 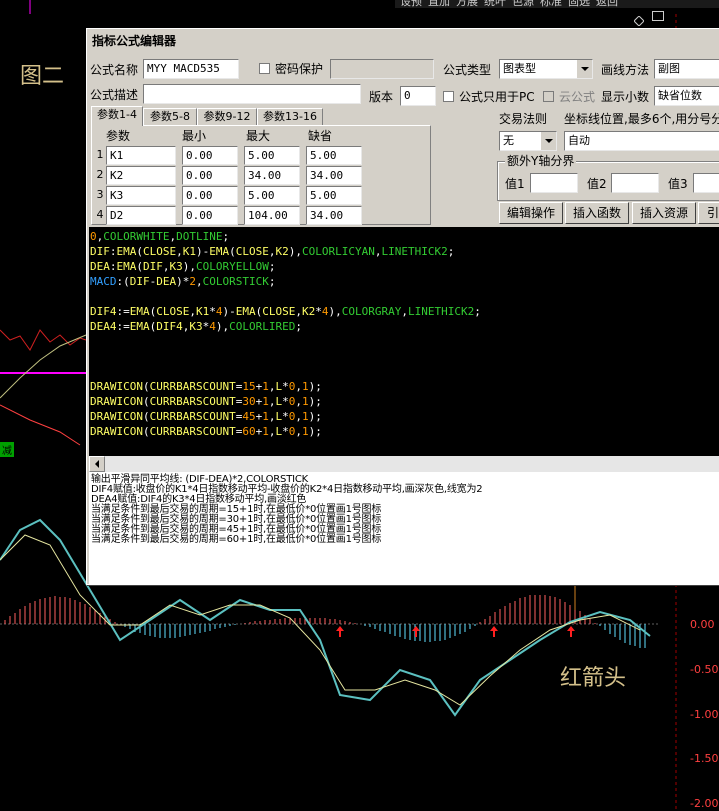 What do you see at coordinates (597, 213) in the screenshot?
I see `insert-function-button: 插入函数` at bounding box center [597, 213].